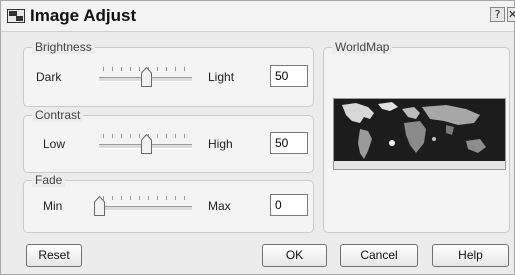  Describe the element at coordinates (379, 255) in the screenshot. I see `cancel-button: Cancel` at that location.